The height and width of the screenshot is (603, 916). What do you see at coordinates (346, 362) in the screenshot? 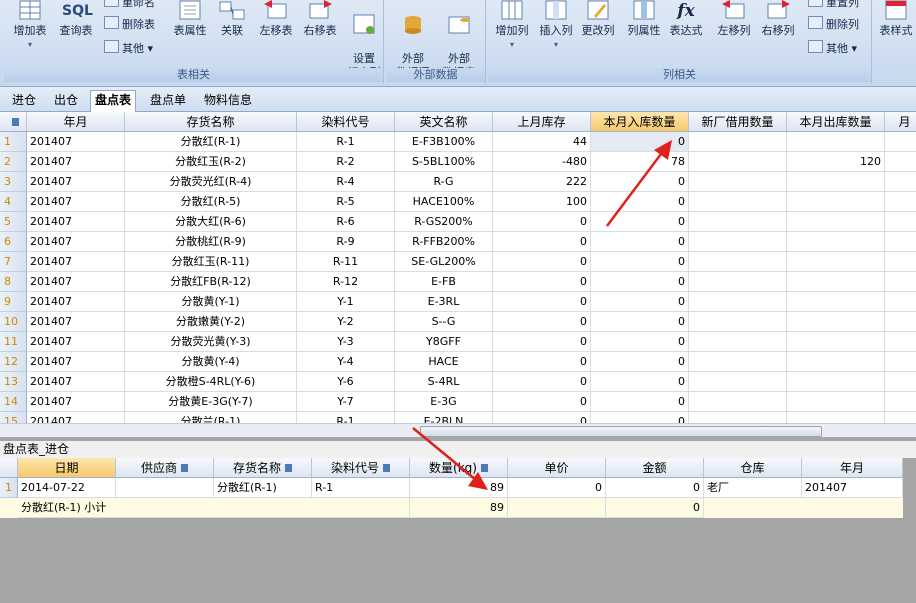
I see `main-cell-code: Y-4` at bounding box center [346, 362].